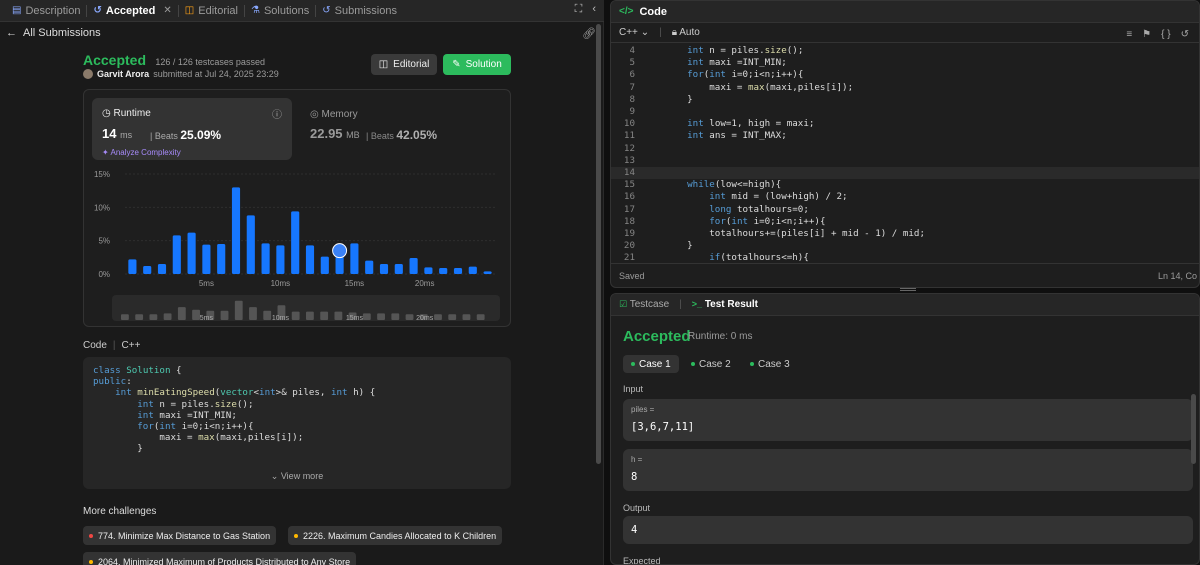 The width and height of the screenshot is (1200, 565). Describe the element at coordinates (277, 113) in the screenshot. I see `info-icon: ⓘ` at that location.